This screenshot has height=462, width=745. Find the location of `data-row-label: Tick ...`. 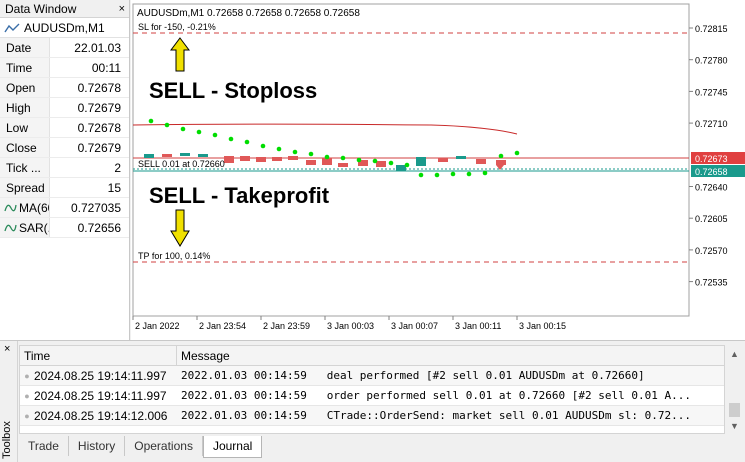

data-row-label: Tick ... is located at coordinates (25, 167).